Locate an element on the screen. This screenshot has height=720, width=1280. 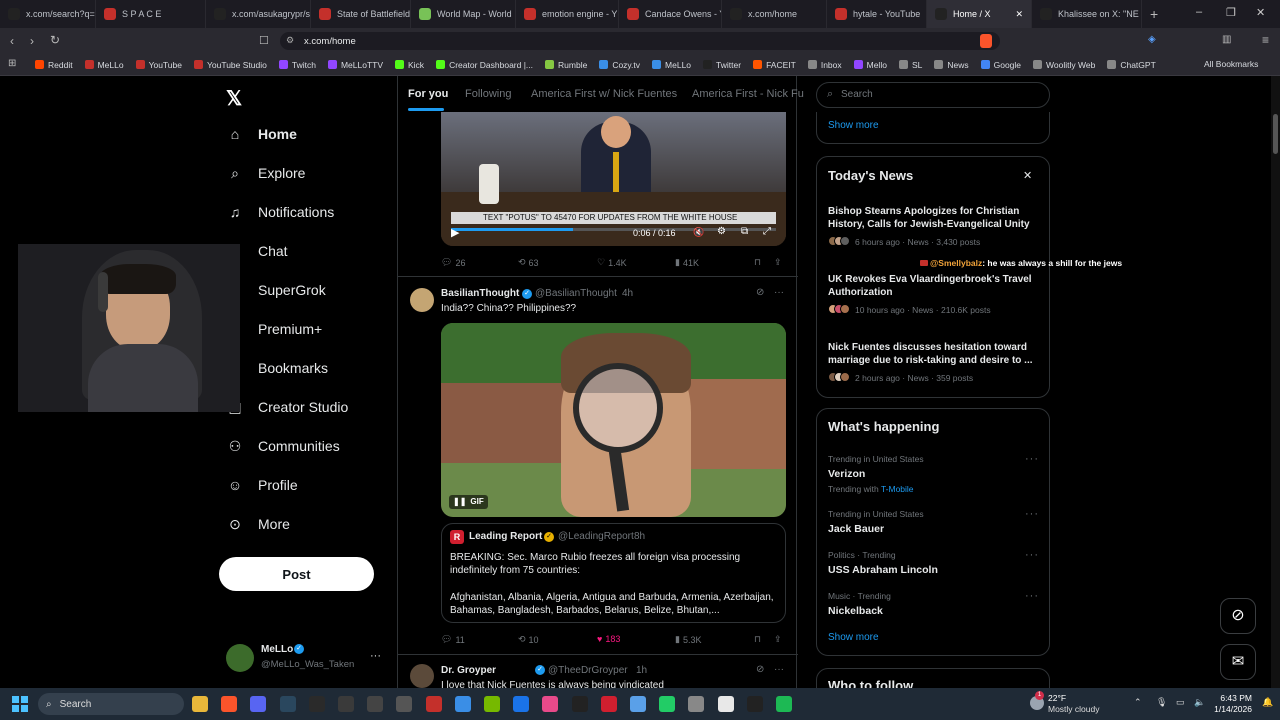
nav-profile: ☺ Profile is located at coordinates (262, 485).